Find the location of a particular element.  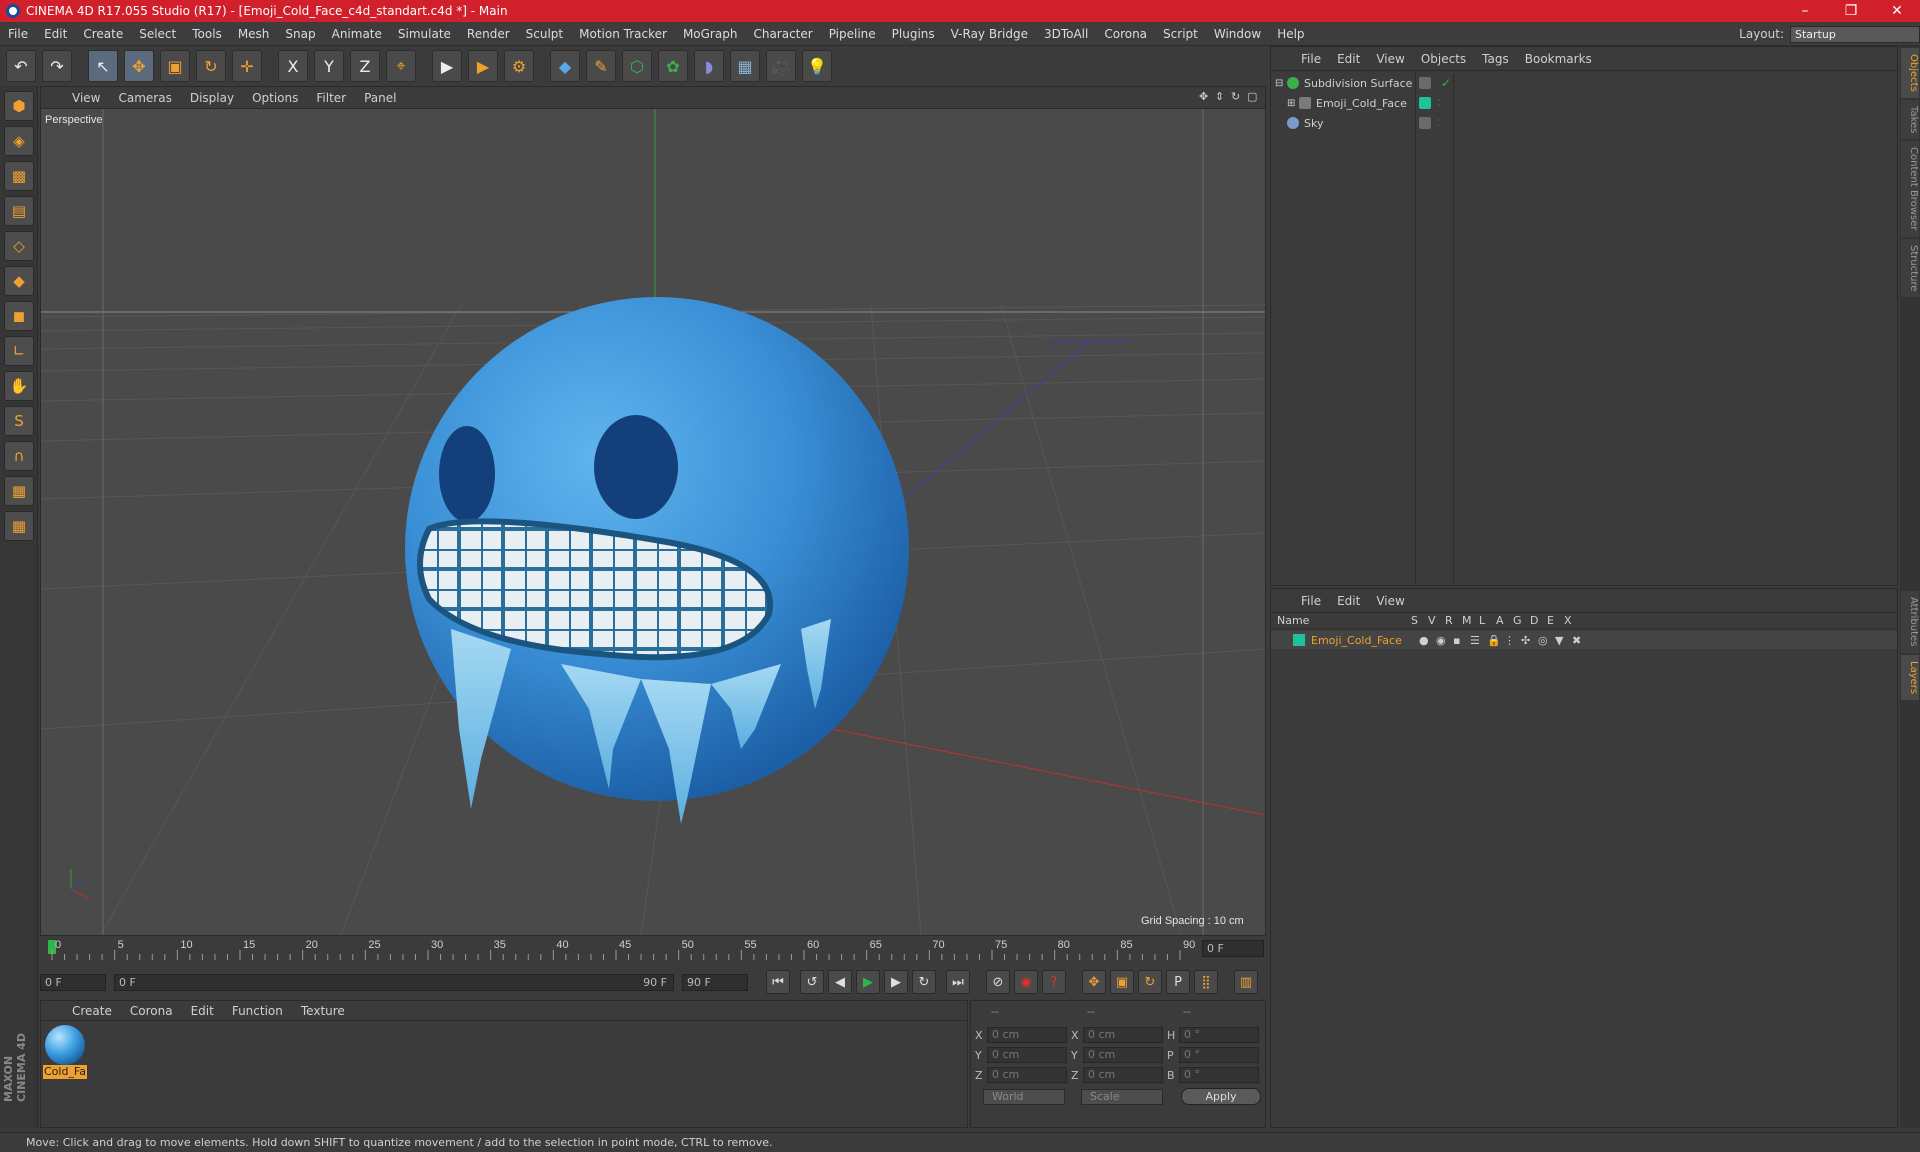

pan-view-icon: ✥ is located at coordinates (1205, 97).